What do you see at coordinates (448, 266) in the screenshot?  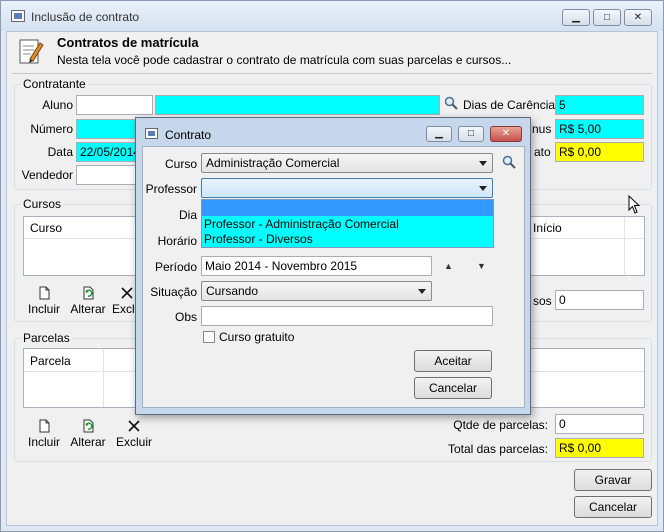 I see `scroll-up-icon: ▲` at bounding box center [448, 266].